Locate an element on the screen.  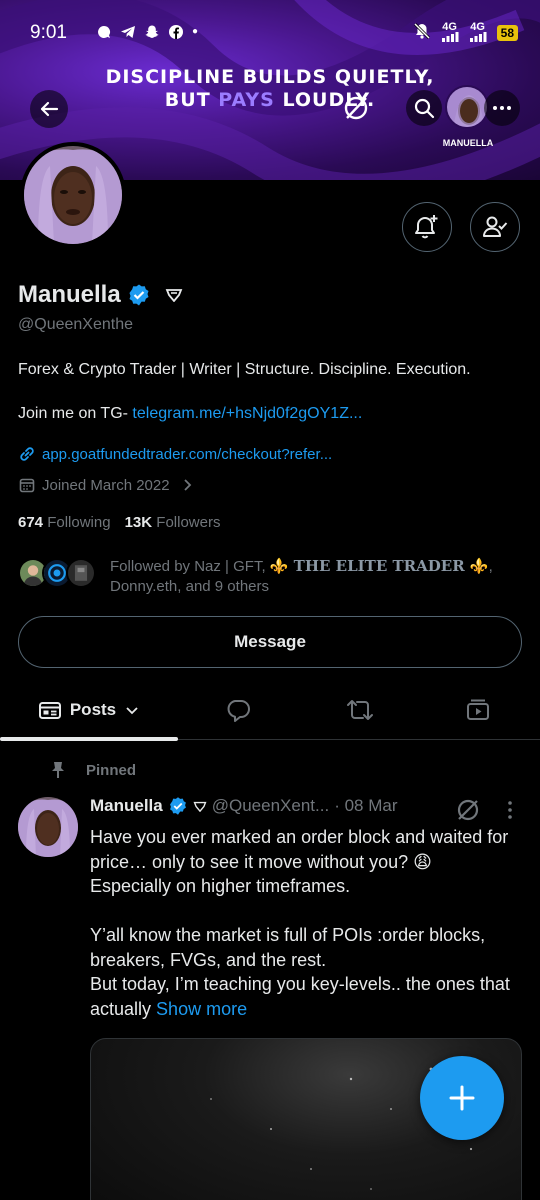
bell-plus-icon is located at coordinates (426, 227).